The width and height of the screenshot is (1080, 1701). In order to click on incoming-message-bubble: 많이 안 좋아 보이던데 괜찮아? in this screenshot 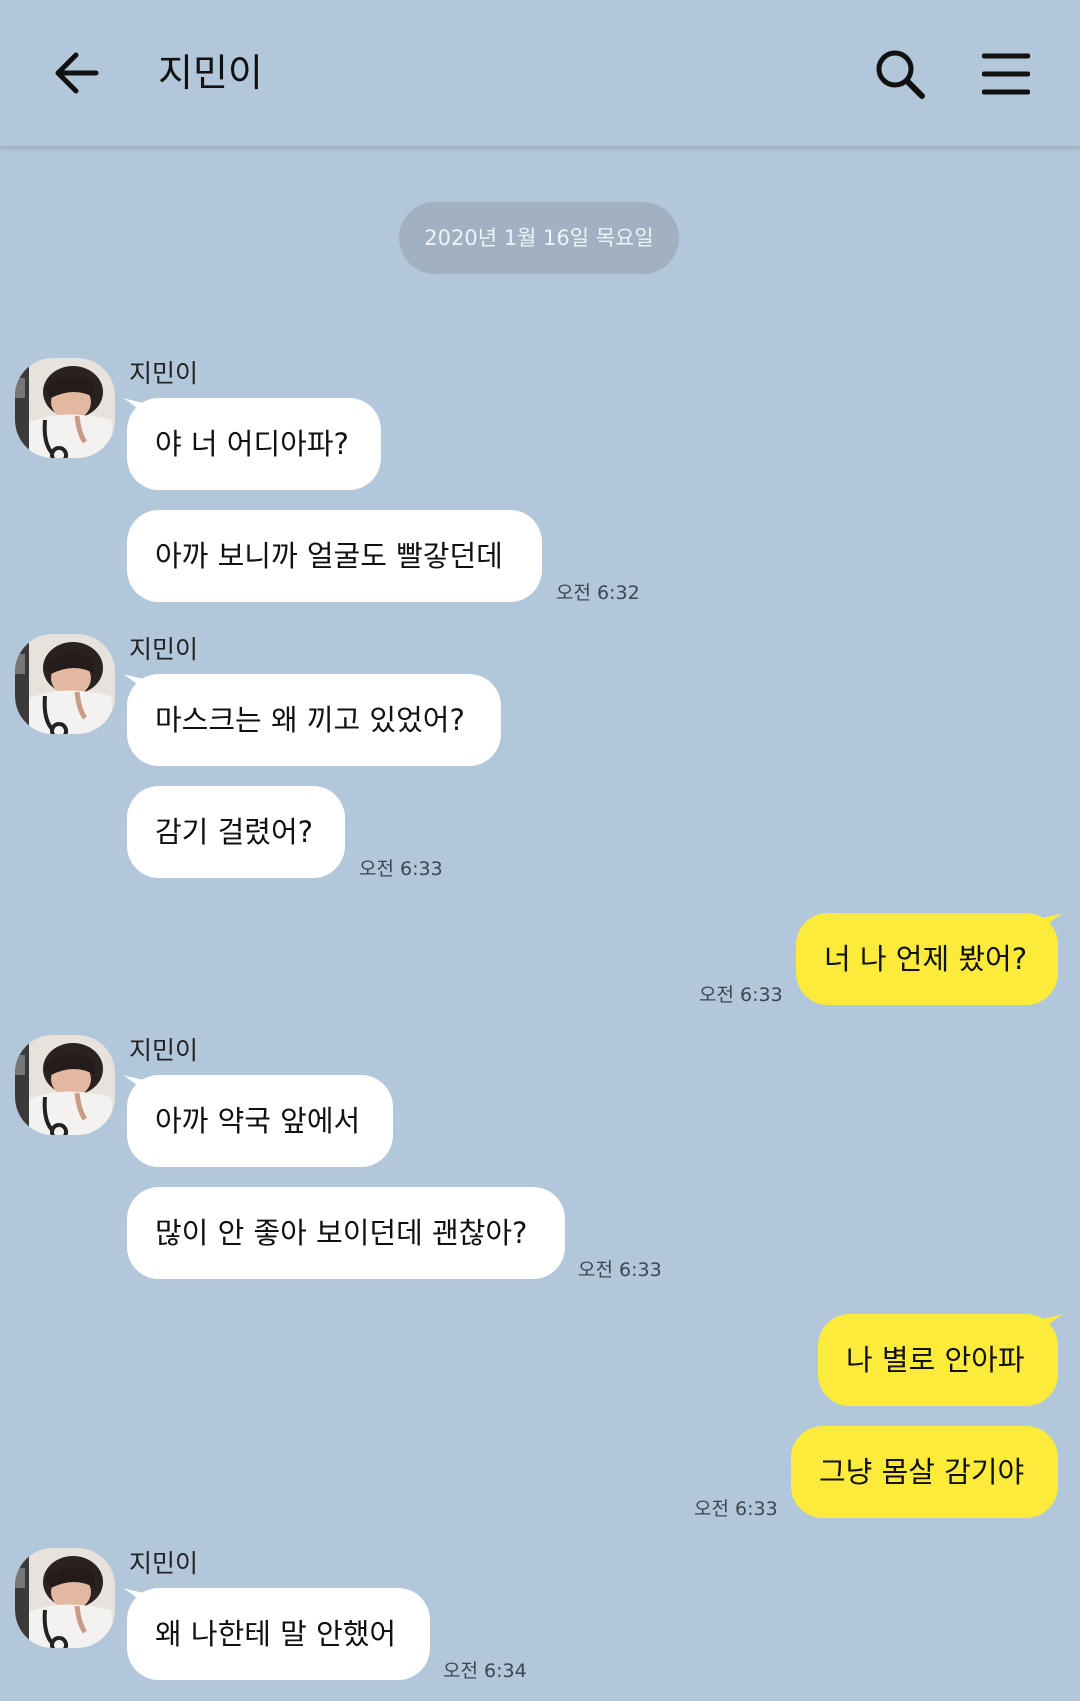, I will do `click(346, 1233)`.